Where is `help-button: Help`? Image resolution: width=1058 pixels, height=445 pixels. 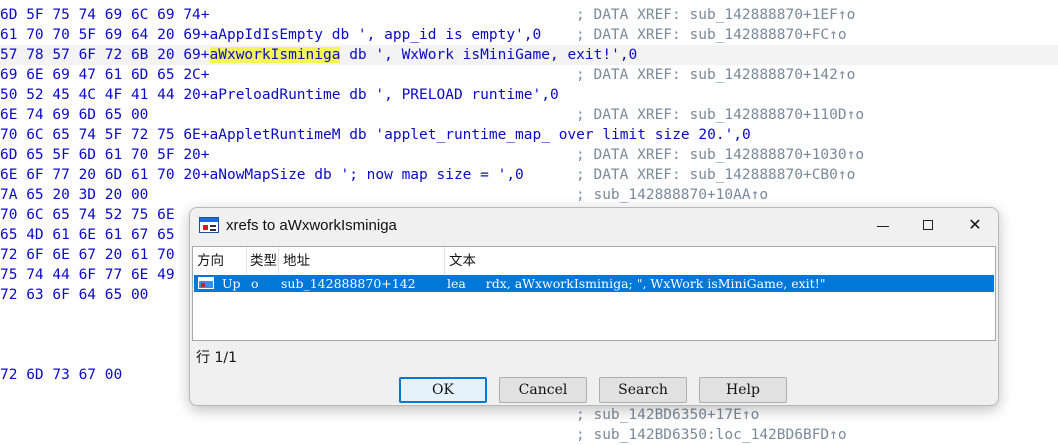 help-button: Help is located at coordinates (743, 390).